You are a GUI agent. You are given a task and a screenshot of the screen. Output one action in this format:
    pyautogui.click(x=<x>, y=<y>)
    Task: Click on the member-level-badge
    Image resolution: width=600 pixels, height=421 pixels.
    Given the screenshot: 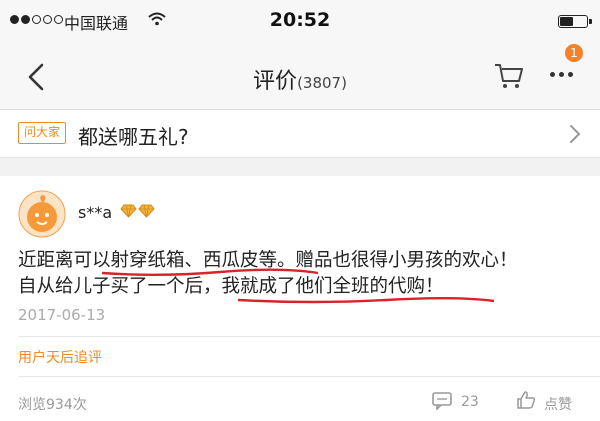 What is the action you would take?
    pyautogui.click(x=137, y=211)
    